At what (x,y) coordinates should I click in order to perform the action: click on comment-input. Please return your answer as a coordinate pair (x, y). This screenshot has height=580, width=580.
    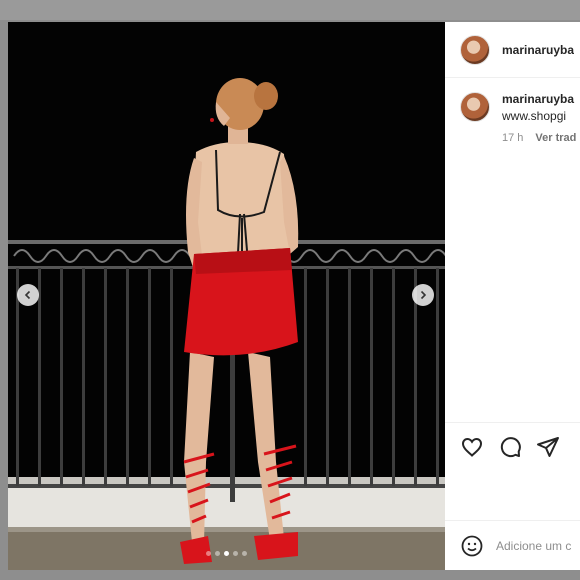
    Looking at the image, I should click on (538, 545).